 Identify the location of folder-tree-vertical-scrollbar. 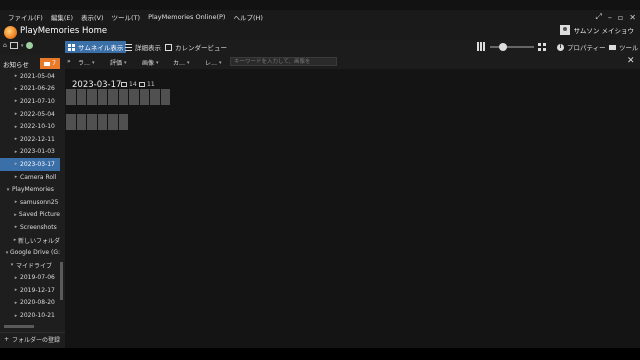
(61, 281).